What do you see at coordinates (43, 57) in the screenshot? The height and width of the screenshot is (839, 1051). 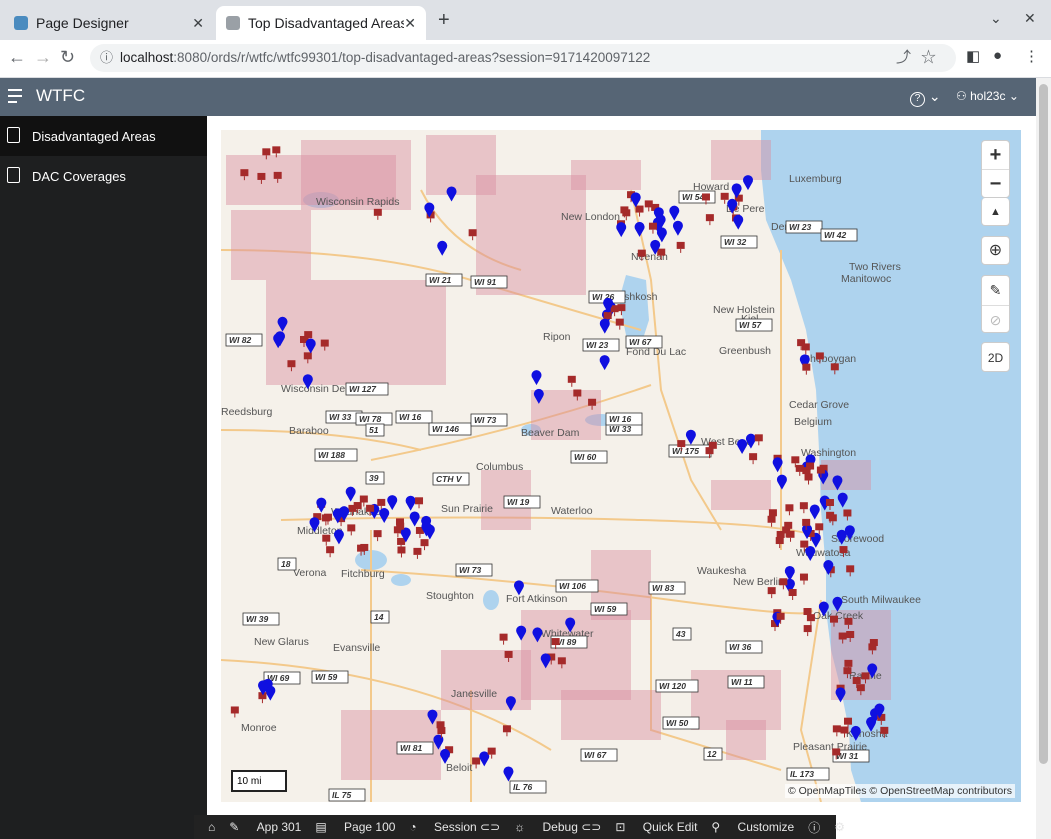 I see `forward-icon: →` at bounding box center [43, 57].